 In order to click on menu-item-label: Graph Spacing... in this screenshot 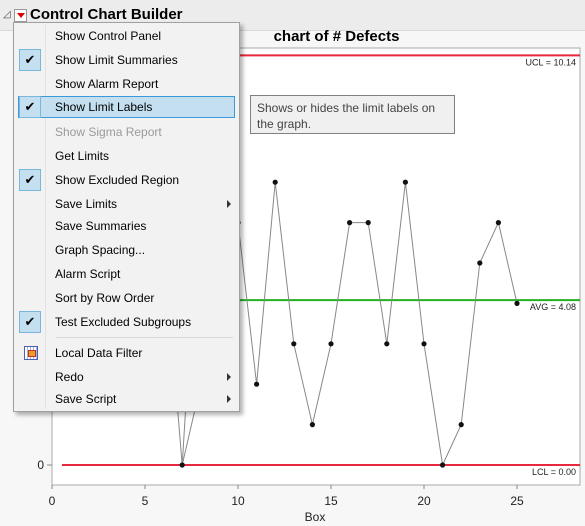, I will do `click(100, 250)`.